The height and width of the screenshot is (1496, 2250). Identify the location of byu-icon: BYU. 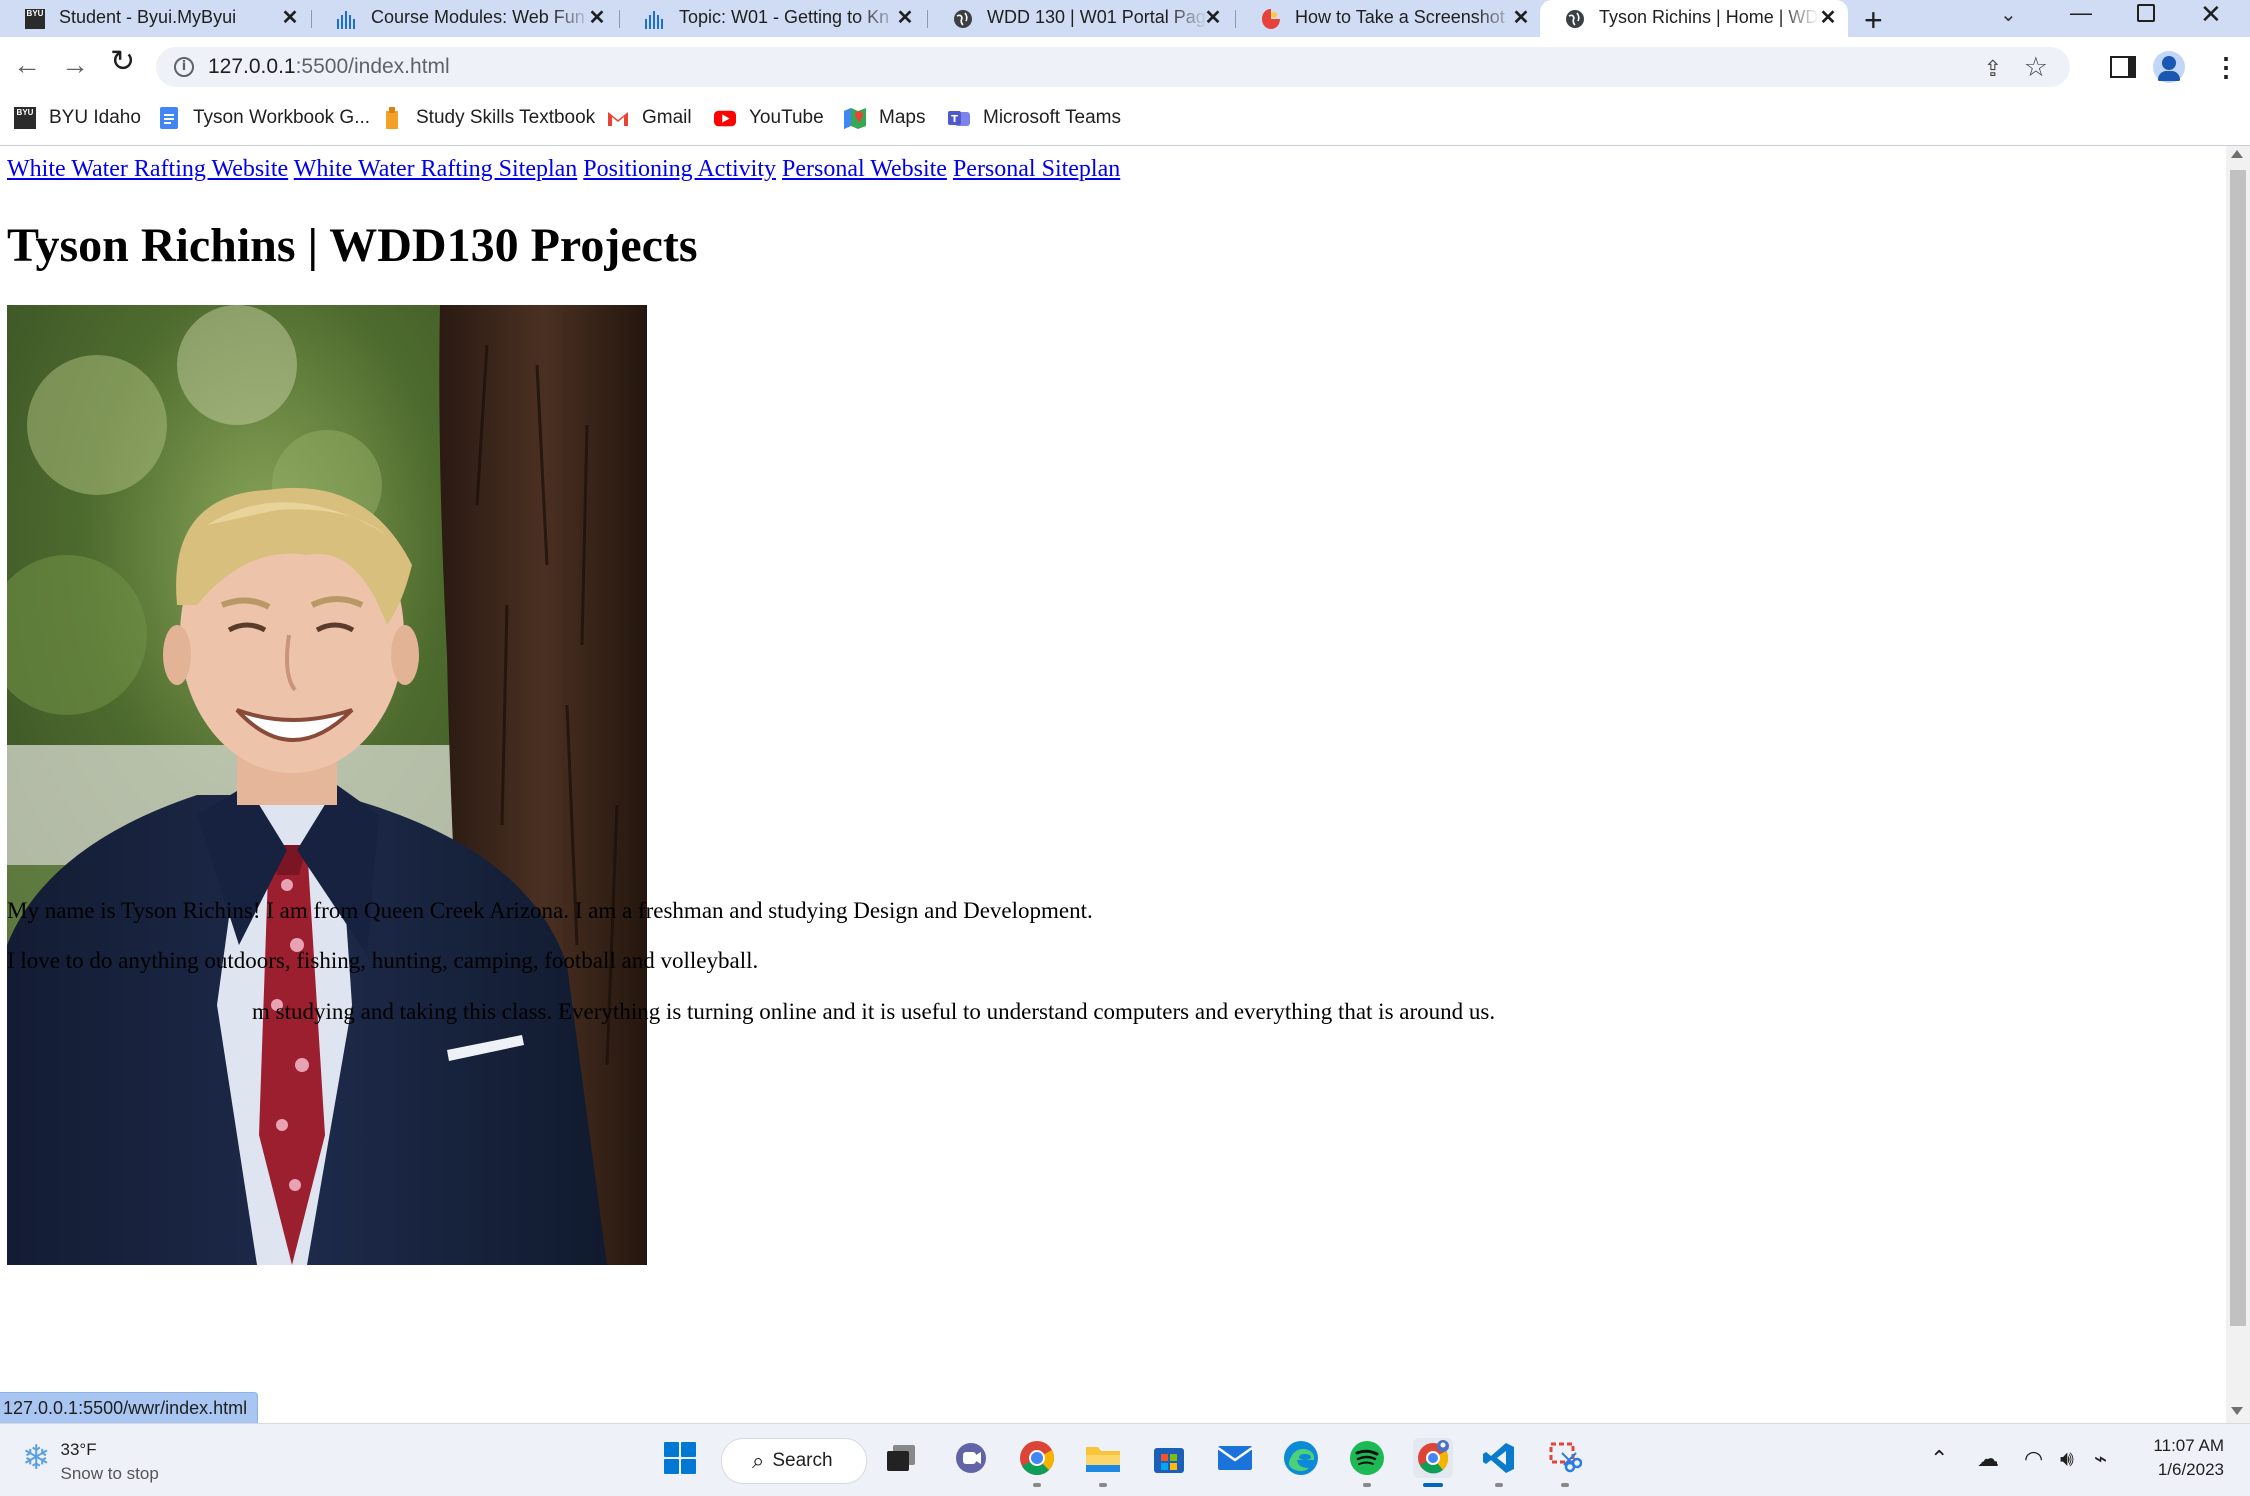
(25, 118).